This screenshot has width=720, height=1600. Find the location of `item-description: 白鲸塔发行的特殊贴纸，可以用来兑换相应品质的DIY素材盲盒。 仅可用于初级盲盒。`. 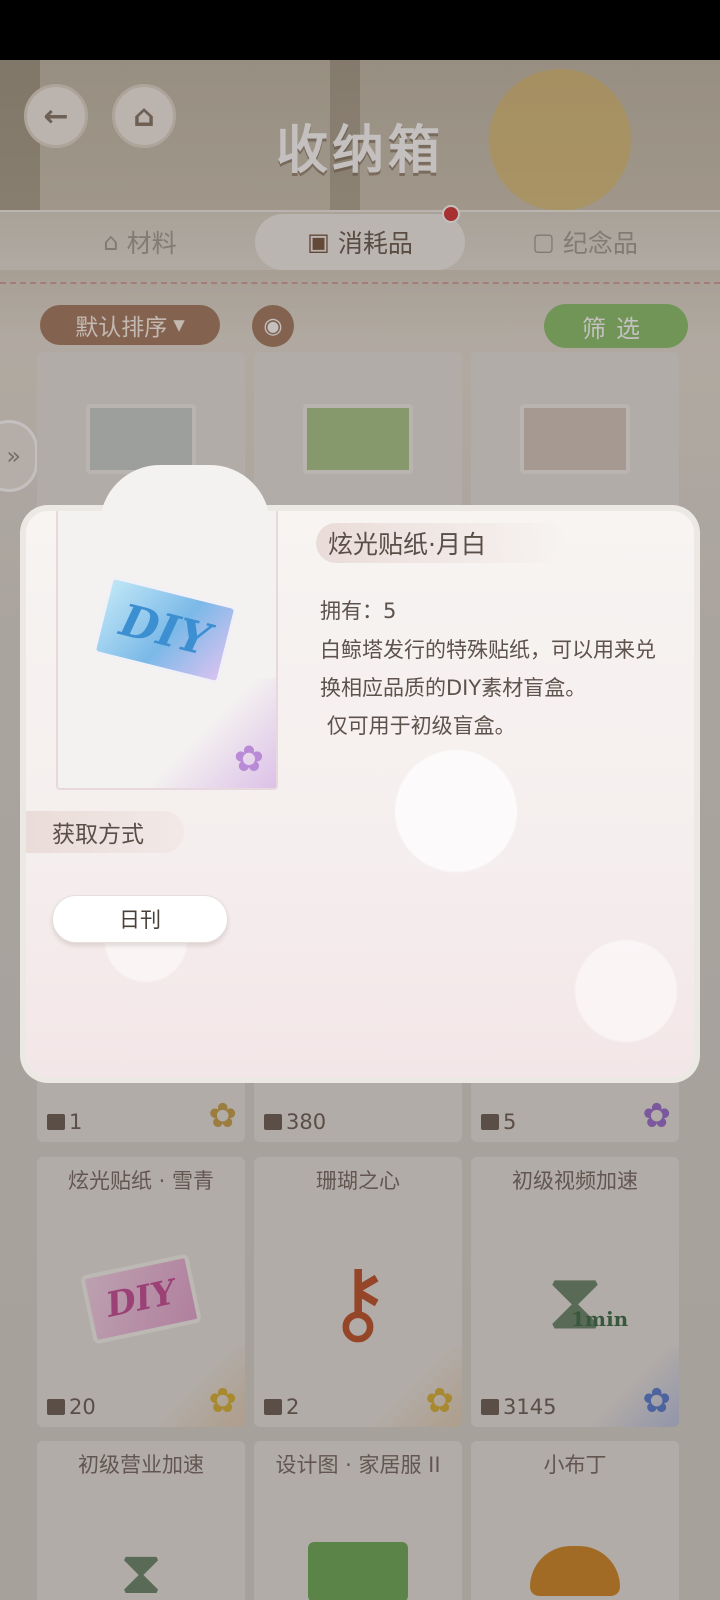

item-description: 白鲸塔发行的特殊贴纸，可以用来兑换相应品质的DIY素材盲盒。 仅可用于初级盲盒。 is located at coordinates (488, 688).